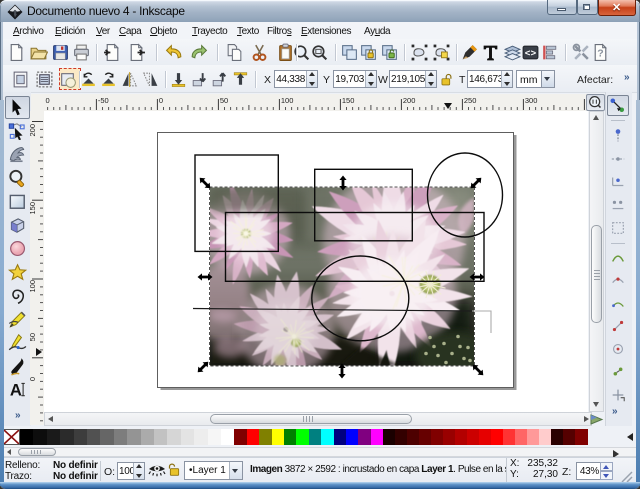 Image resolution: width=640 pixels, height=489 pixels. I want to click on svg-text: -50, so click(103, 100).